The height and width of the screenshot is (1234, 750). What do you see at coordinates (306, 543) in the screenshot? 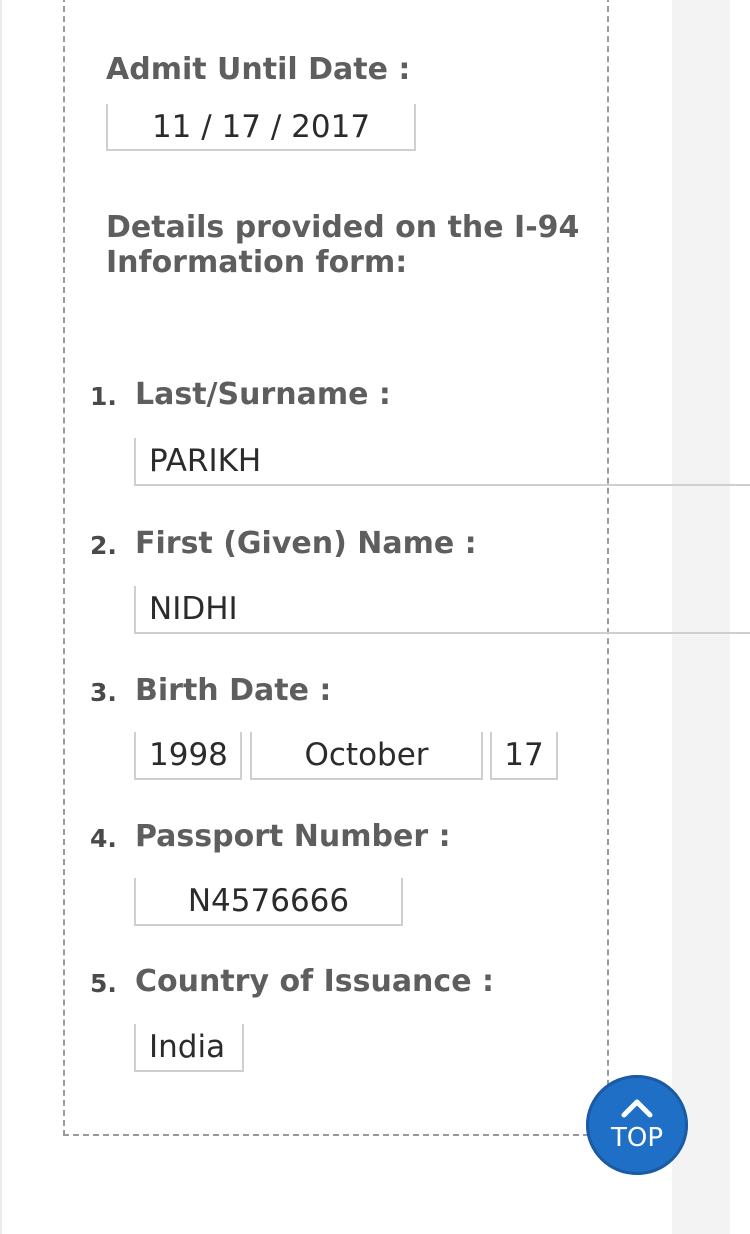
I see `first-given-name-label: First (Given) Name :` at bounding box center [306, 543].